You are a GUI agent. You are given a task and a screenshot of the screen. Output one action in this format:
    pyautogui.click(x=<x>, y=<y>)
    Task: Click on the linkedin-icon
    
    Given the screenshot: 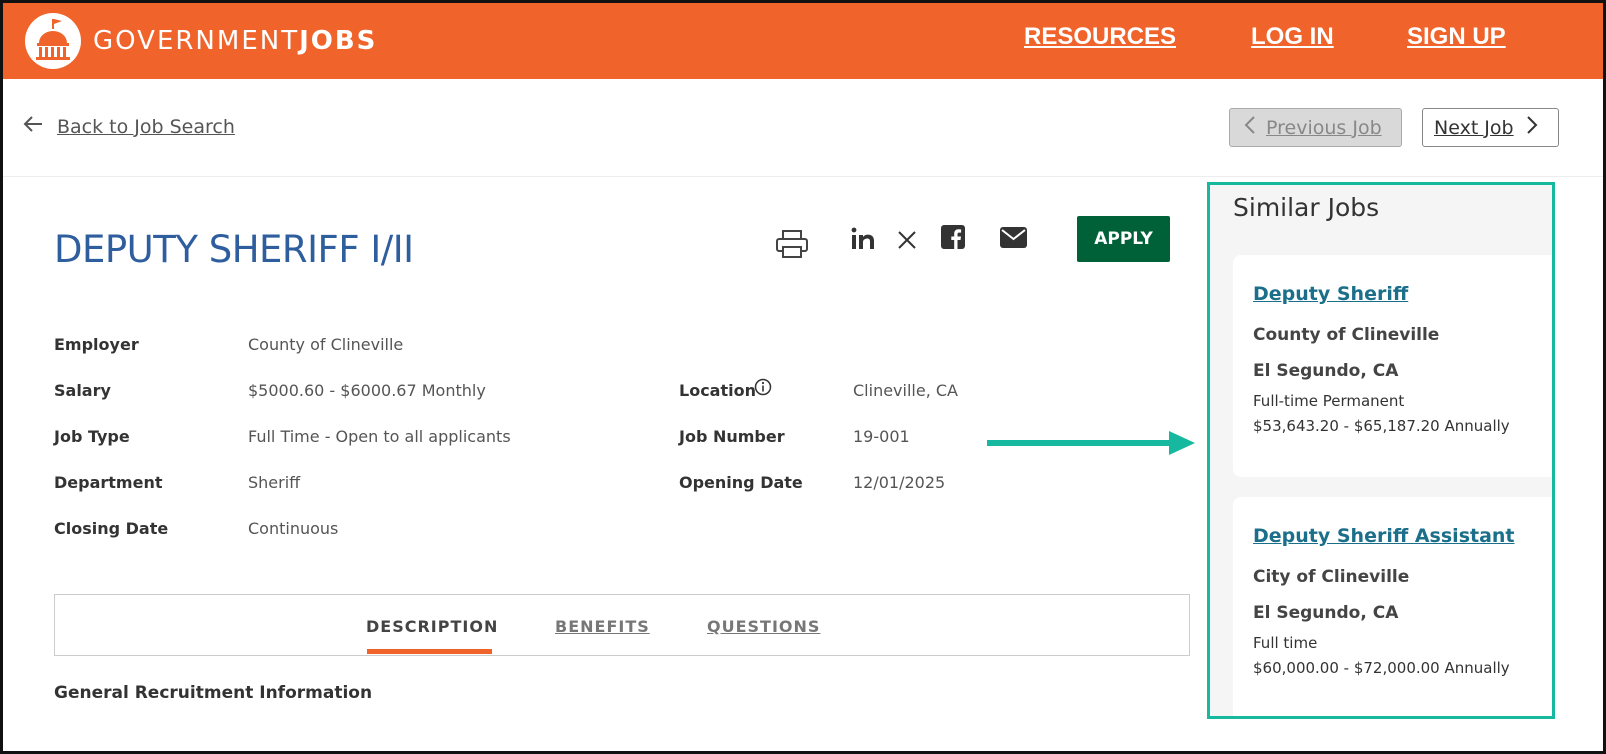 What is the action you would take?
    pyautogui.click(x=863, y=241)
    